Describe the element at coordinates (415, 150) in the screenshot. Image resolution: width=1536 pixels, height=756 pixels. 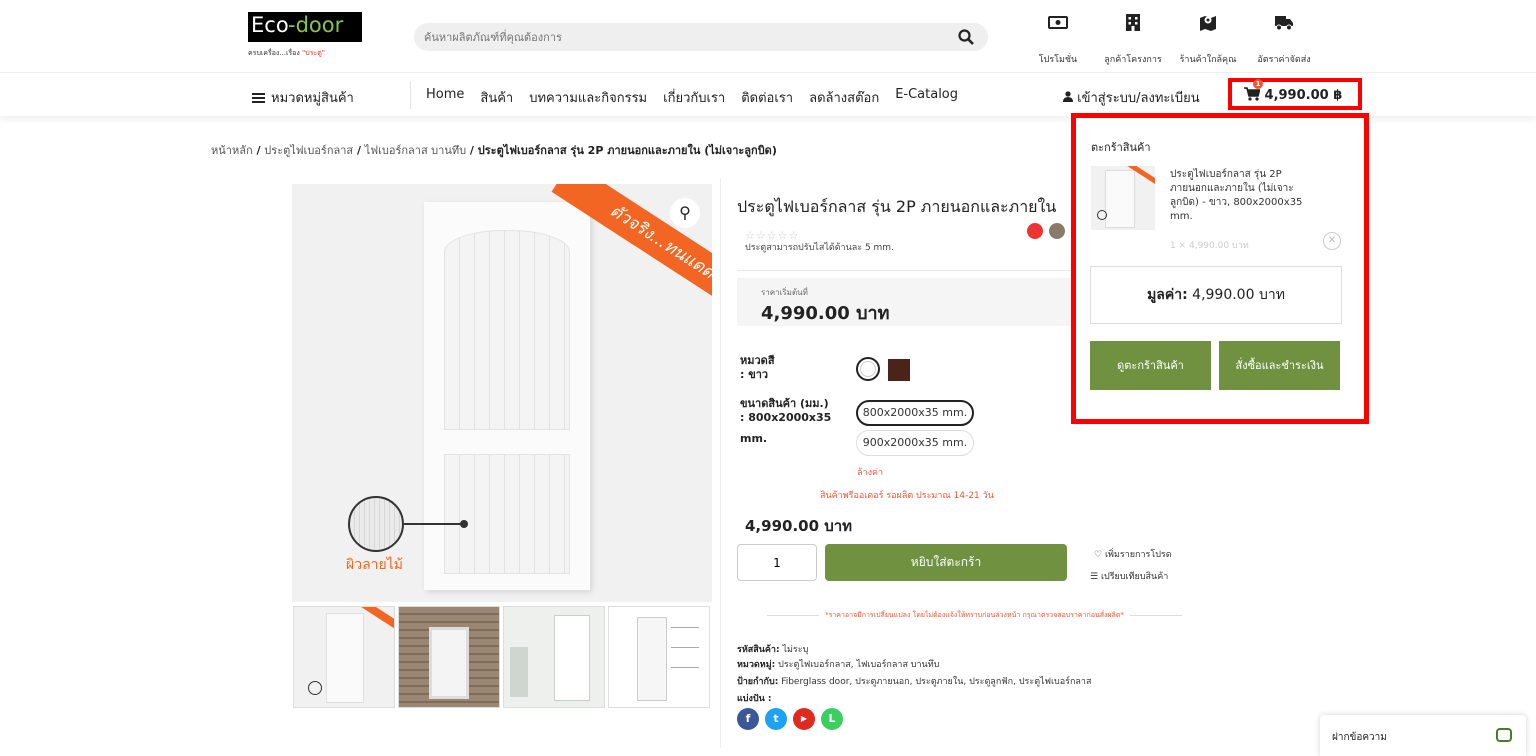
I see `breadcrumb-solid: ไฟเบอร์กลาส บานทึบ` at that location.